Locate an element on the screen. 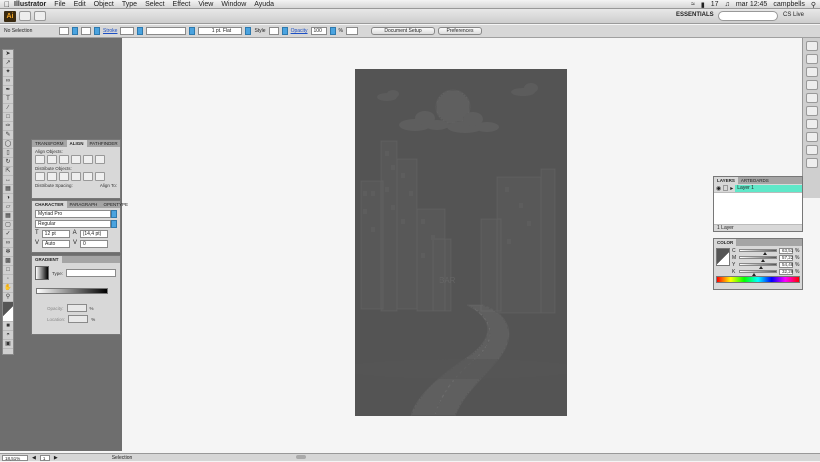  artboard-tool-icon: □ is located at coordinates (8, 270).